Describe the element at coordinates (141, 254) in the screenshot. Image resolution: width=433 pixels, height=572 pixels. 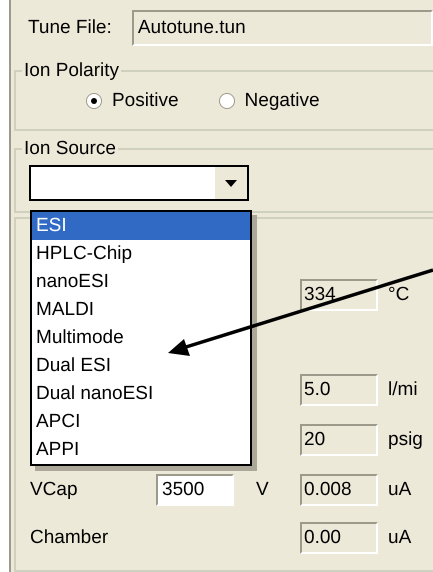
I see `dropdown-option: HPLC-Chip` at that location.